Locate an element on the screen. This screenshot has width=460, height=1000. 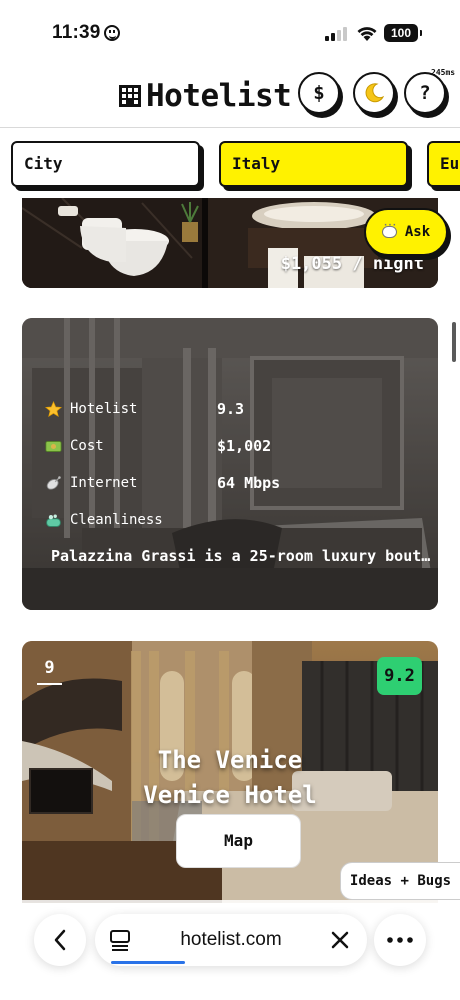
building-grid-icon is located at coordinates (130, 96).